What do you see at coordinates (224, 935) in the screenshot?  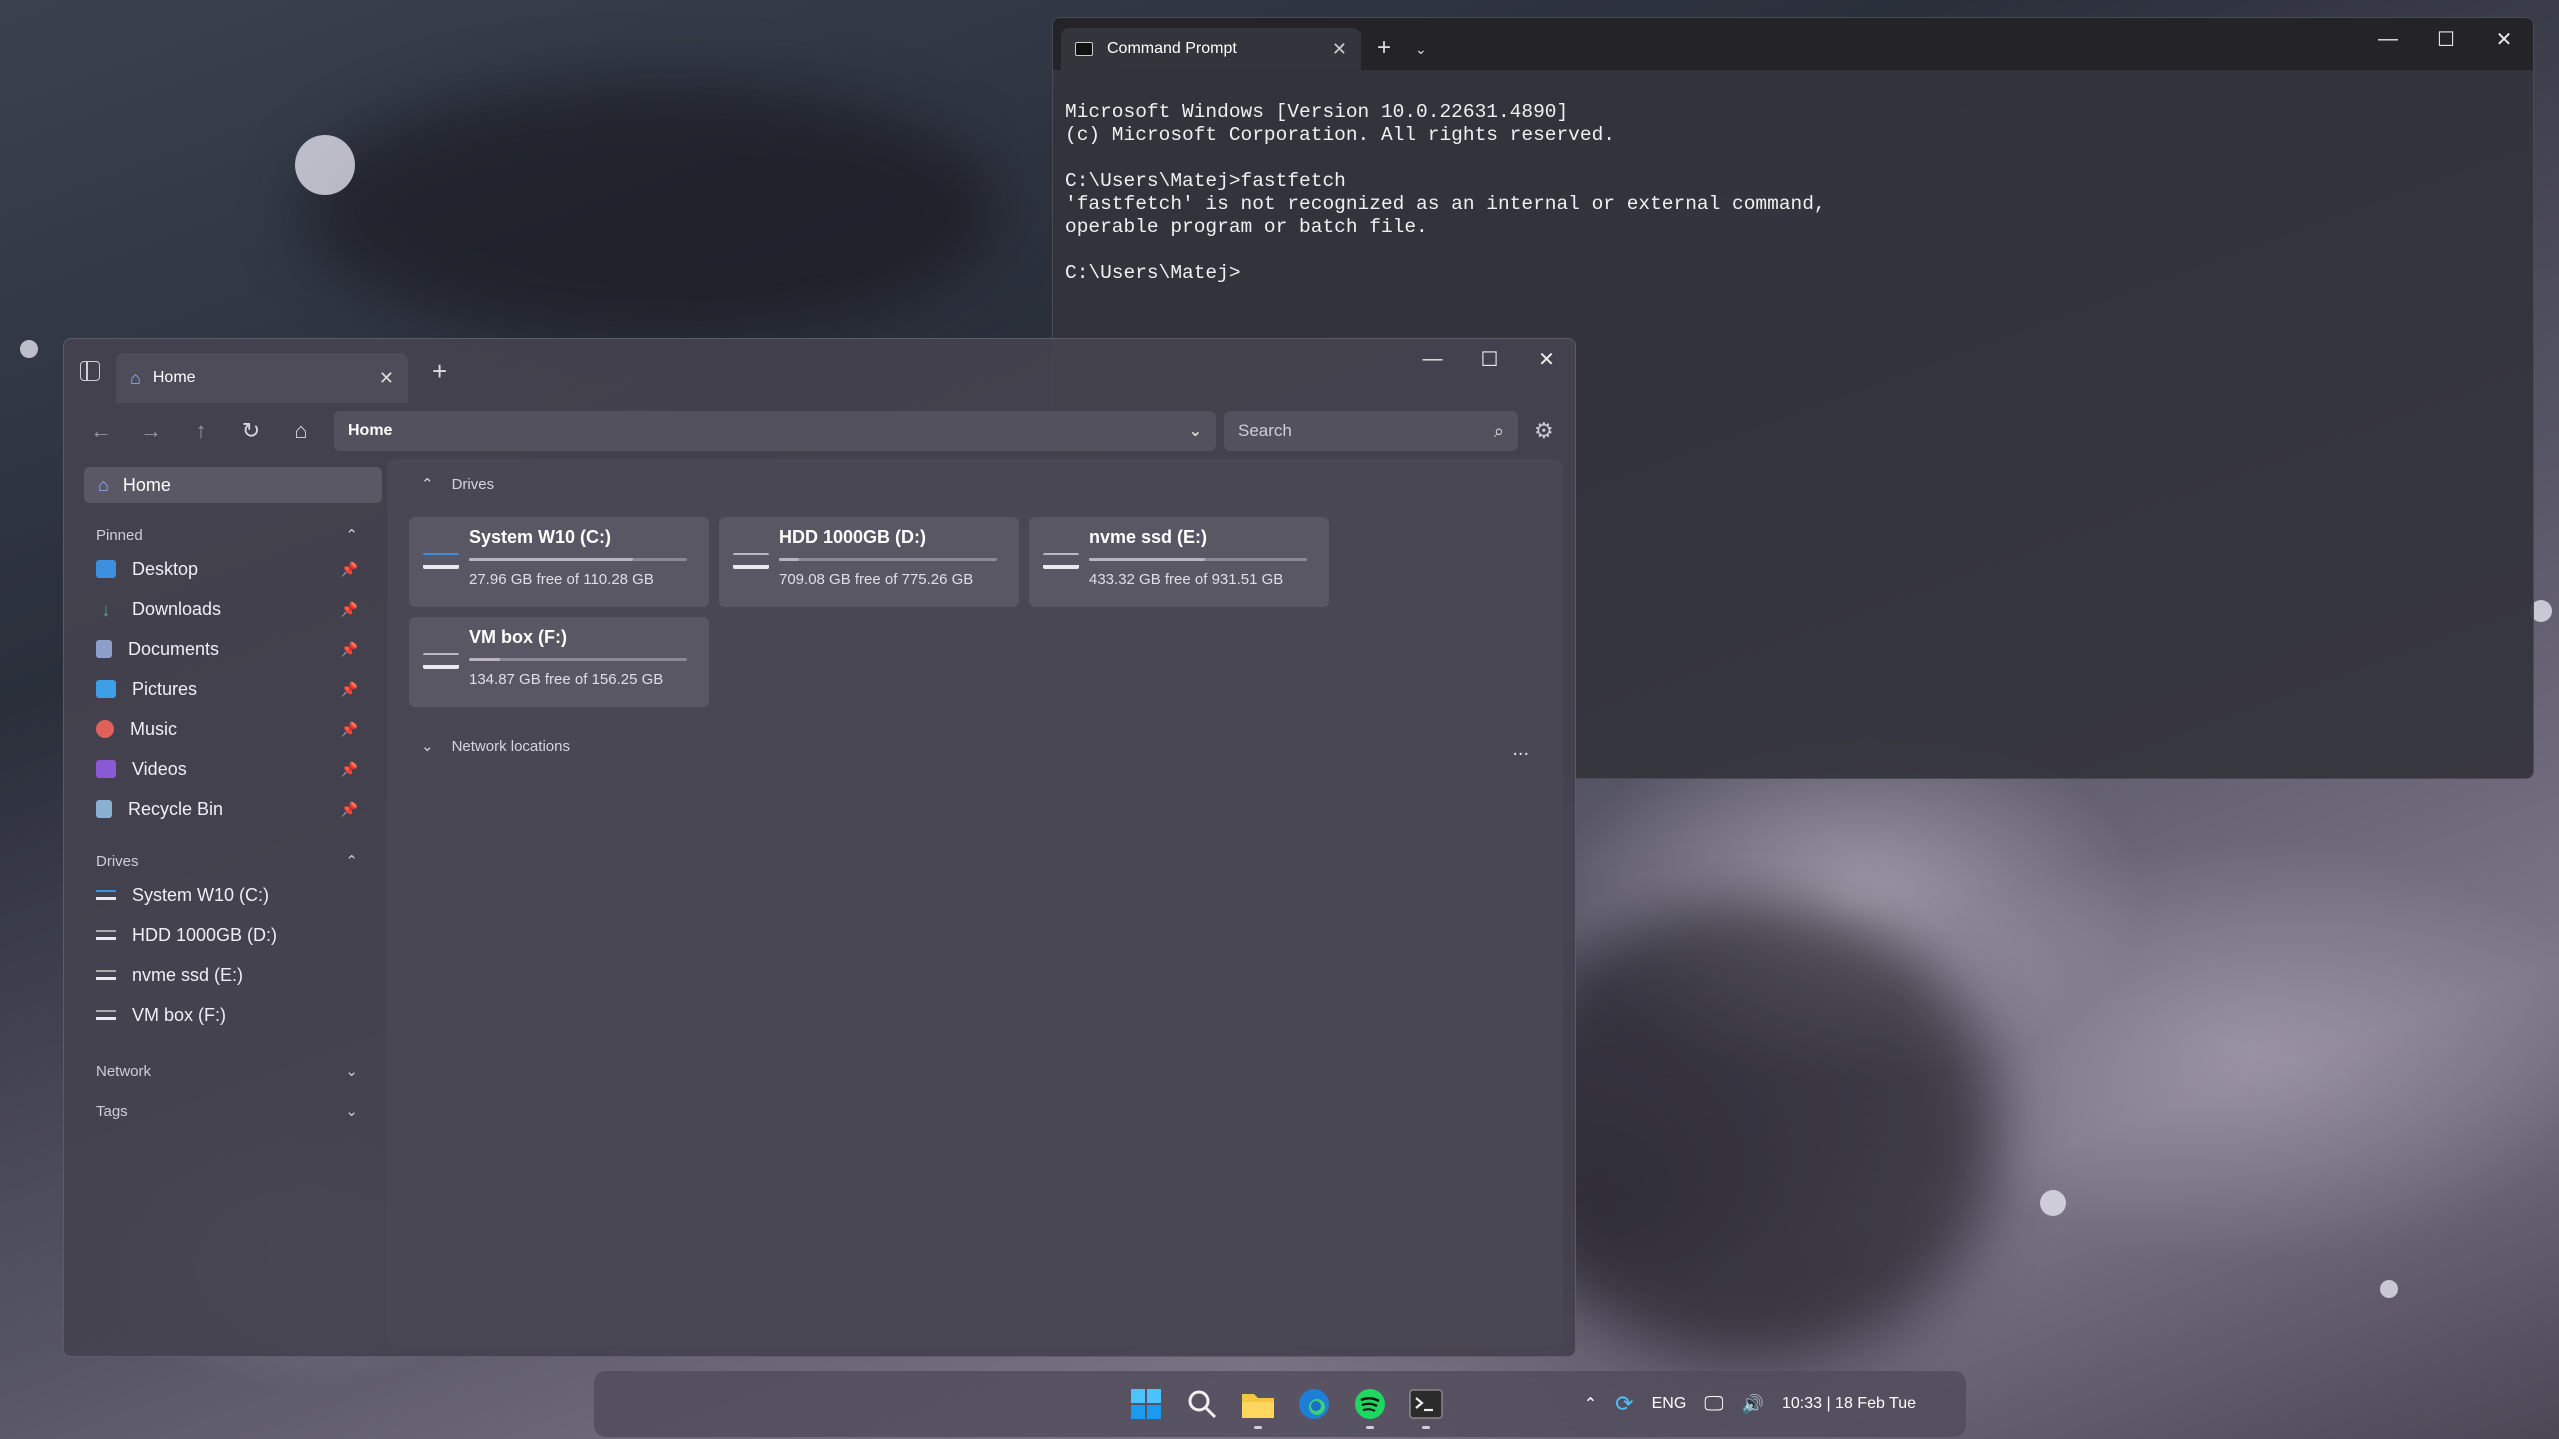 I see `sidebar-item-drive-d: HDD 1000GB (D:)` at bounding box center [224, 935].